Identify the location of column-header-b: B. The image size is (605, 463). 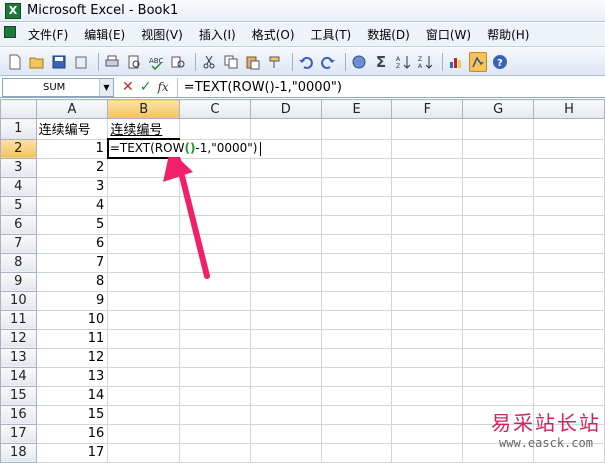
(143, 109).